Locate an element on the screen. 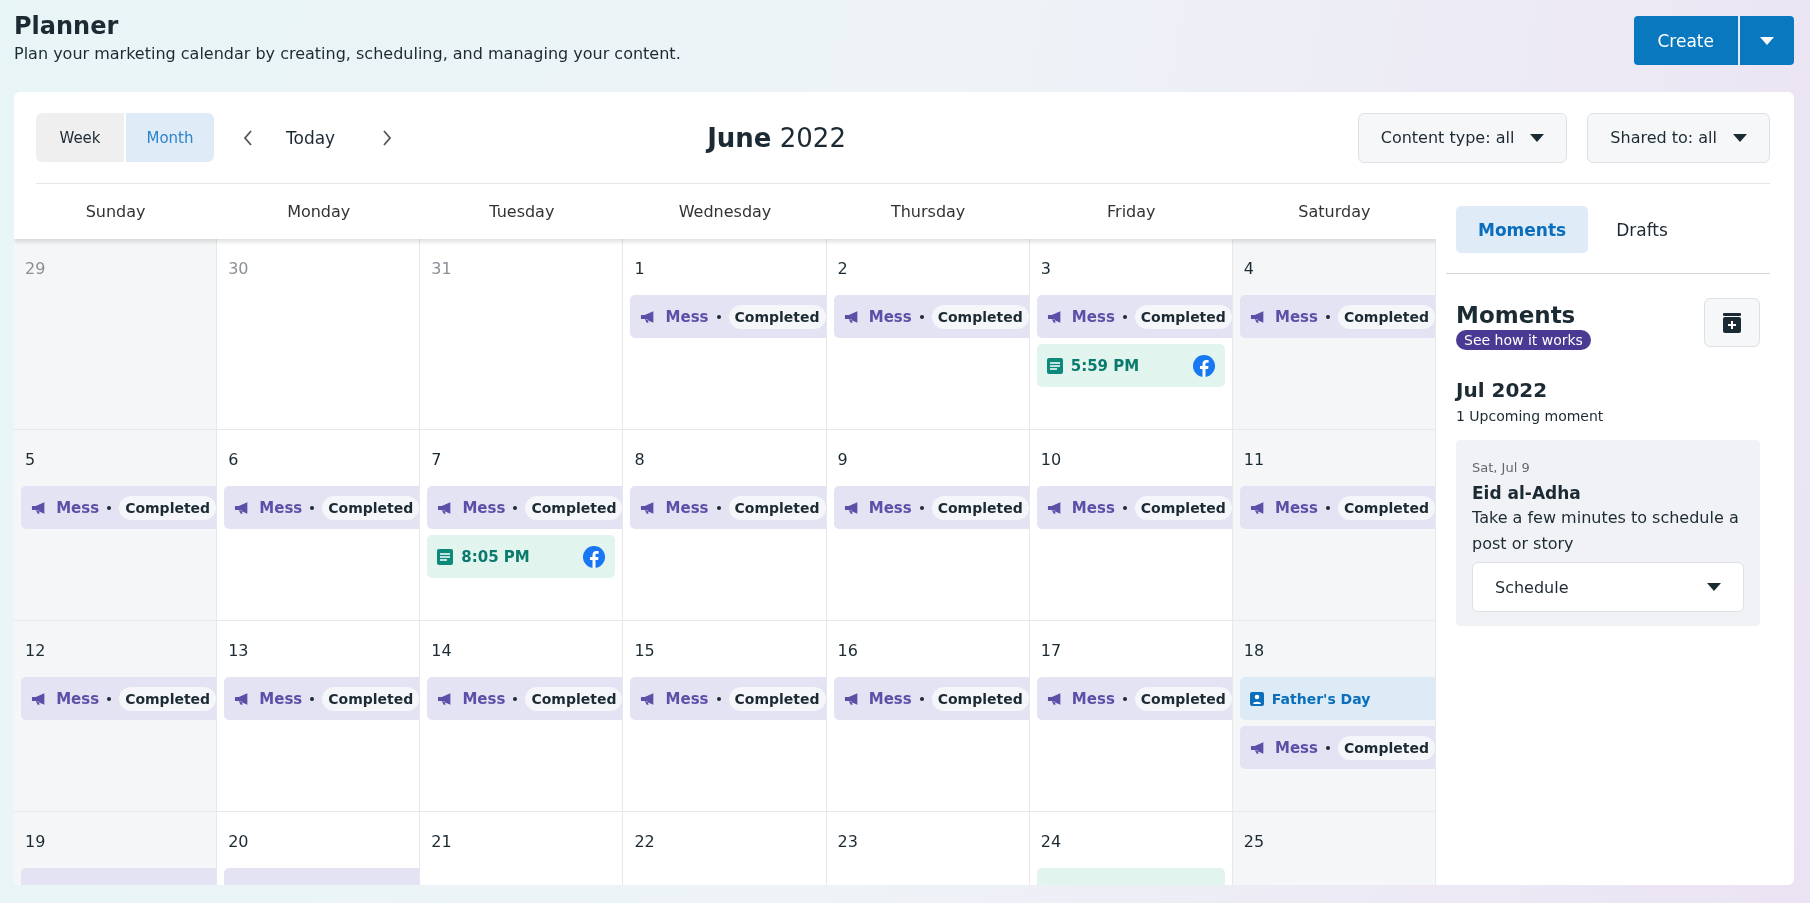 This screenshot has height=903, width=1810. day-number: 2 is located at coordinates (842, 269).